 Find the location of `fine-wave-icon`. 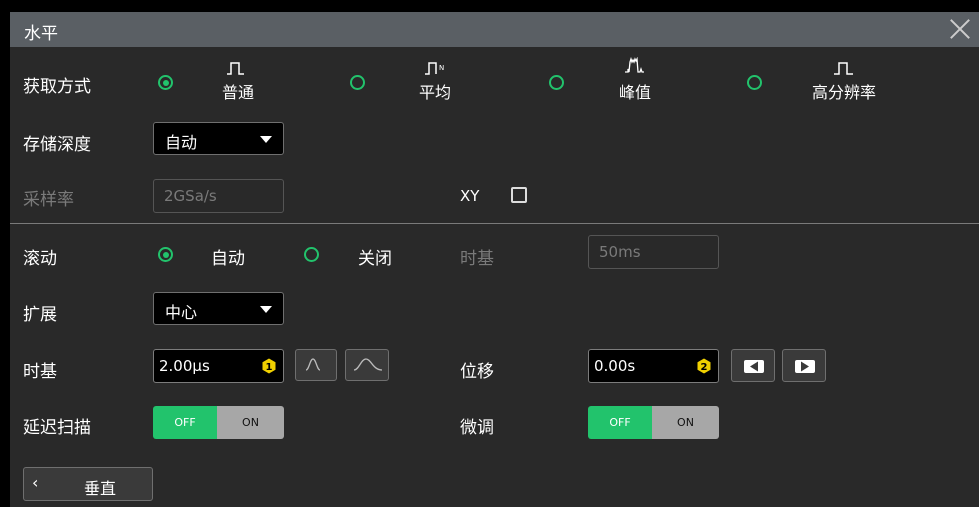

fine-wave-icon is located at coordinates (368, 364).